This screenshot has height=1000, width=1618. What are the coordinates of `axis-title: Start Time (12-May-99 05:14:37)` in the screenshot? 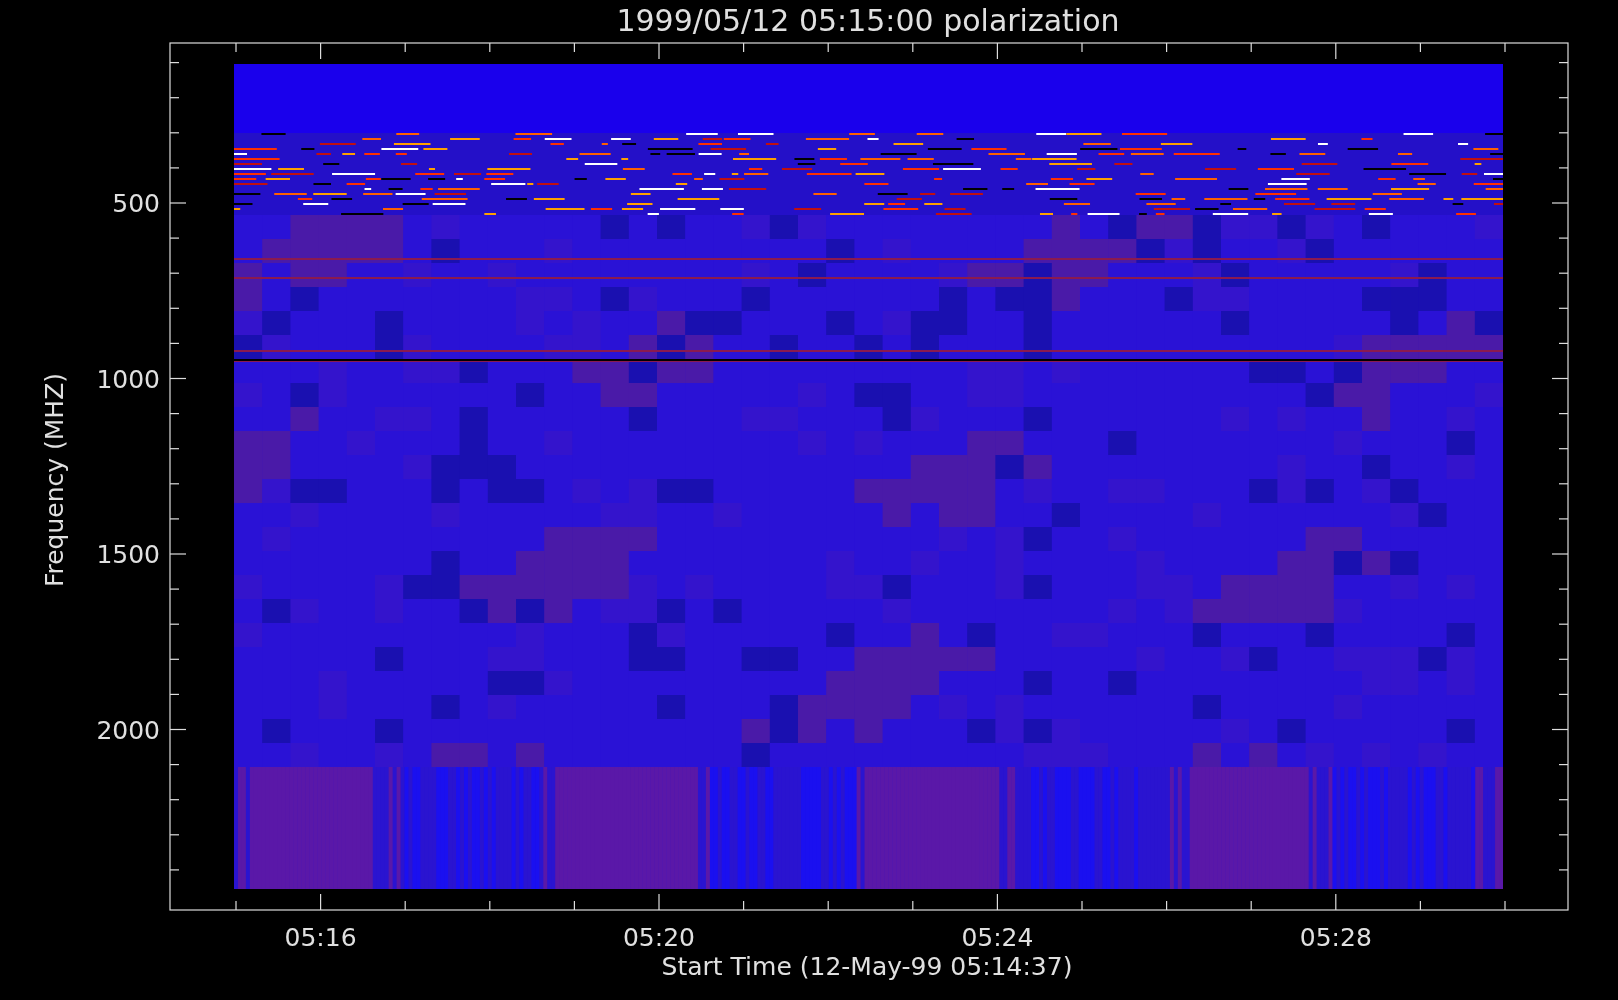 It's located at (867, 966).